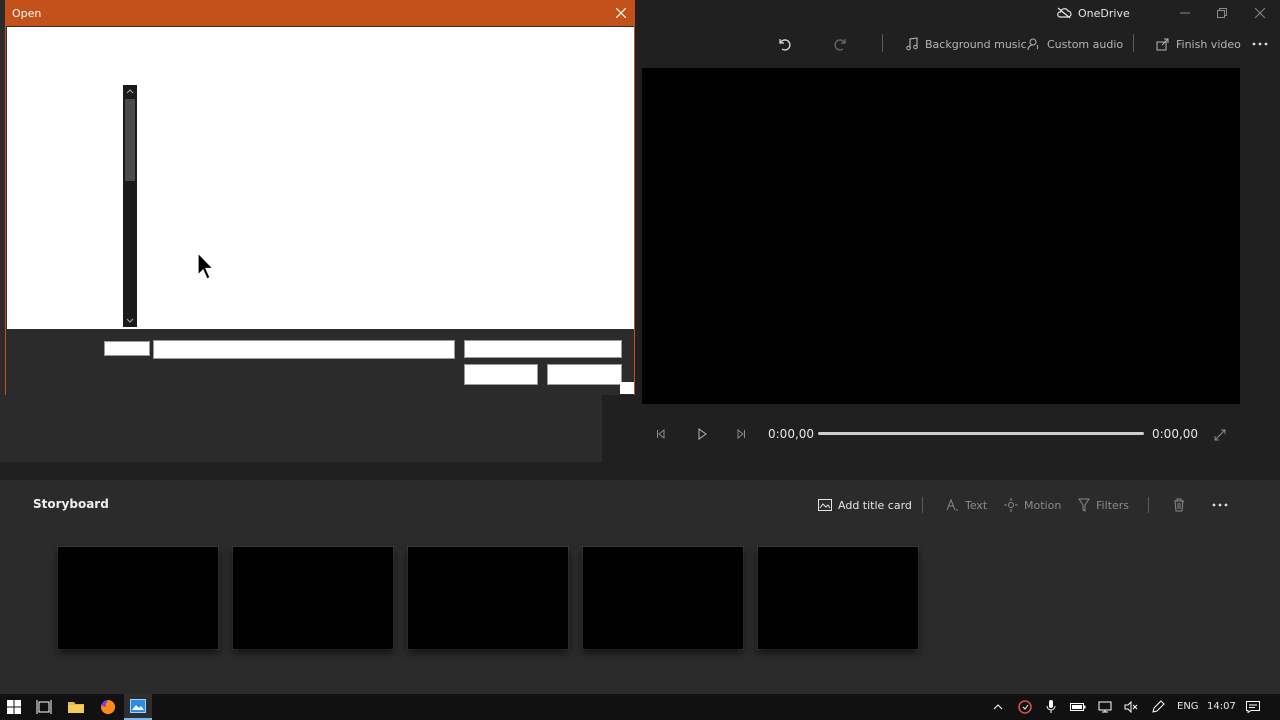  I want to click on filters-label: Filters, so click(1112, 505).